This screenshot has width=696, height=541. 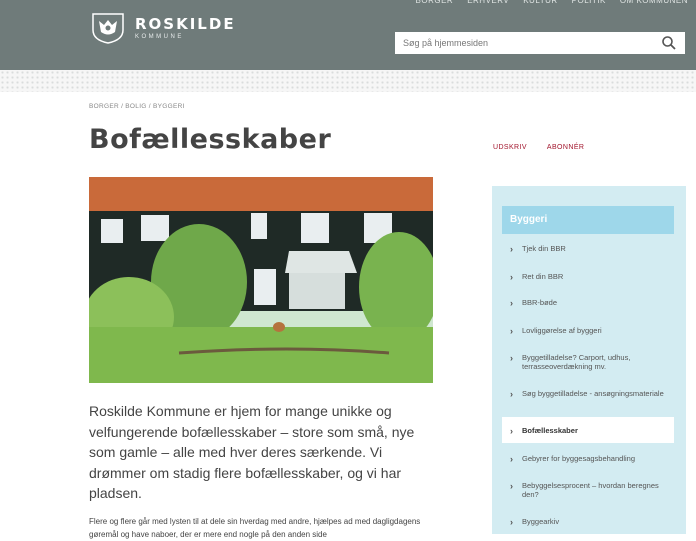 What do you see at coordinates (550, 430) in the screenshot?
I see `sidebar-item-label: Bofællesskaber` at bounding box center [550, 430].